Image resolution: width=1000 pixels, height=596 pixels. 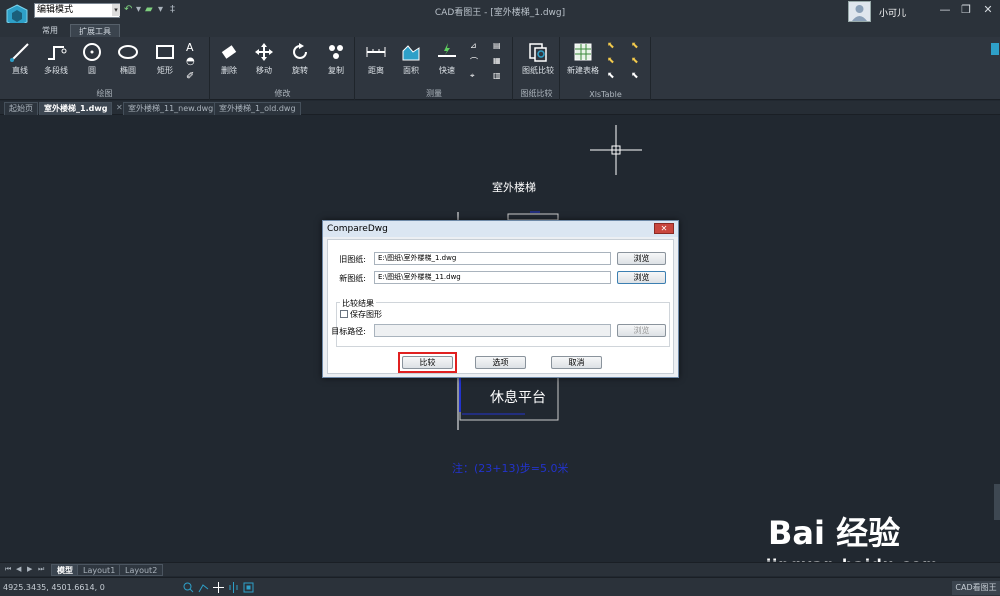 I want to click on group-xlstable-label: XlsTable, so click(x=605, y=94).